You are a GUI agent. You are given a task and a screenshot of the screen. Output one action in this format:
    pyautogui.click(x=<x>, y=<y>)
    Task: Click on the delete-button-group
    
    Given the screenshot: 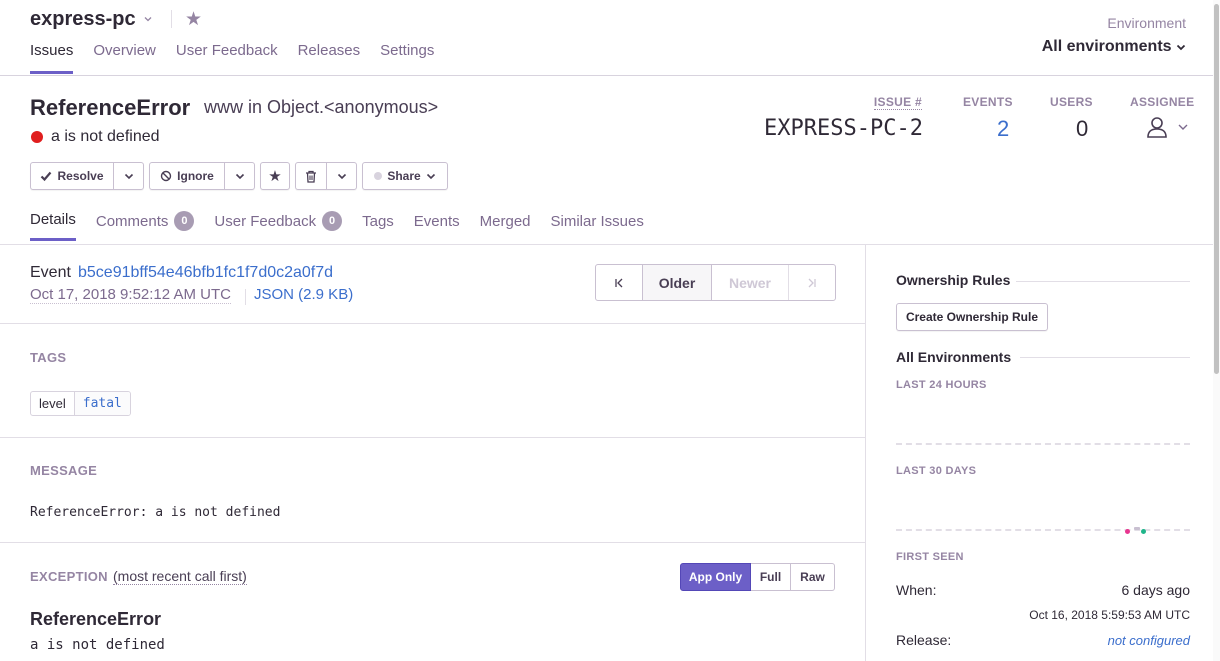 What is the action you would take?
    pyautogui.click(x=326, y=176)
    